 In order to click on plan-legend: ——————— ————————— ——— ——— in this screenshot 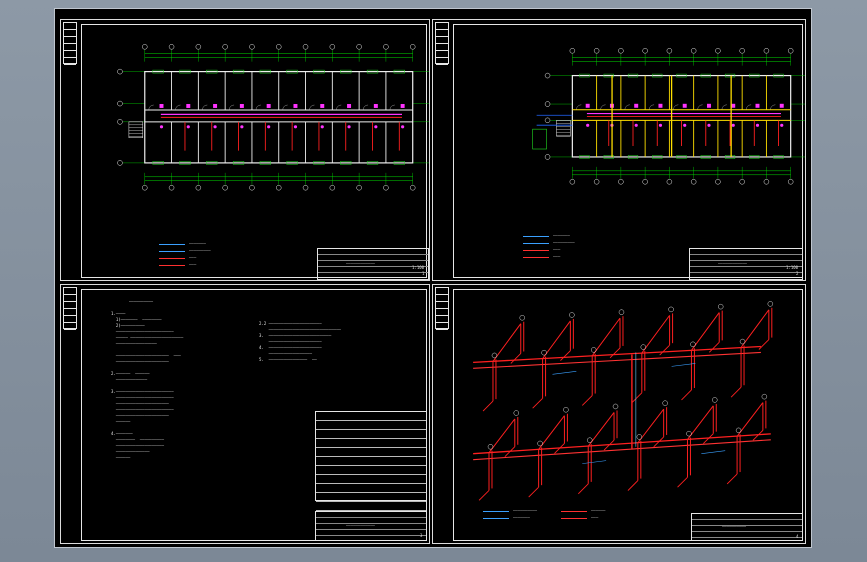, I will do `click(185, 254)`.